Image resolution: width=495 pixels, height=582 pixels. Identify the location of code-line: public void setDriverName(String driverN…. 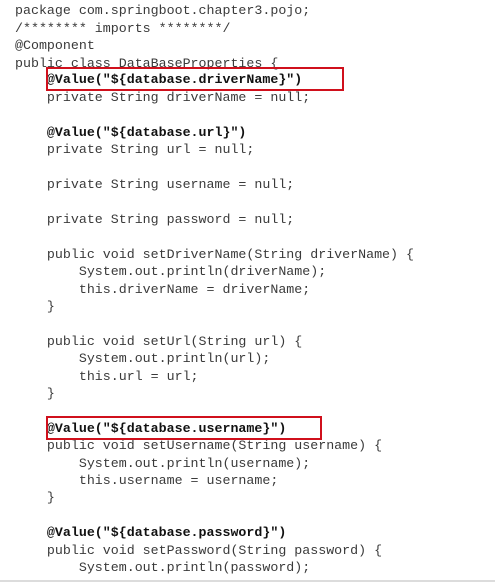
(214, 254).